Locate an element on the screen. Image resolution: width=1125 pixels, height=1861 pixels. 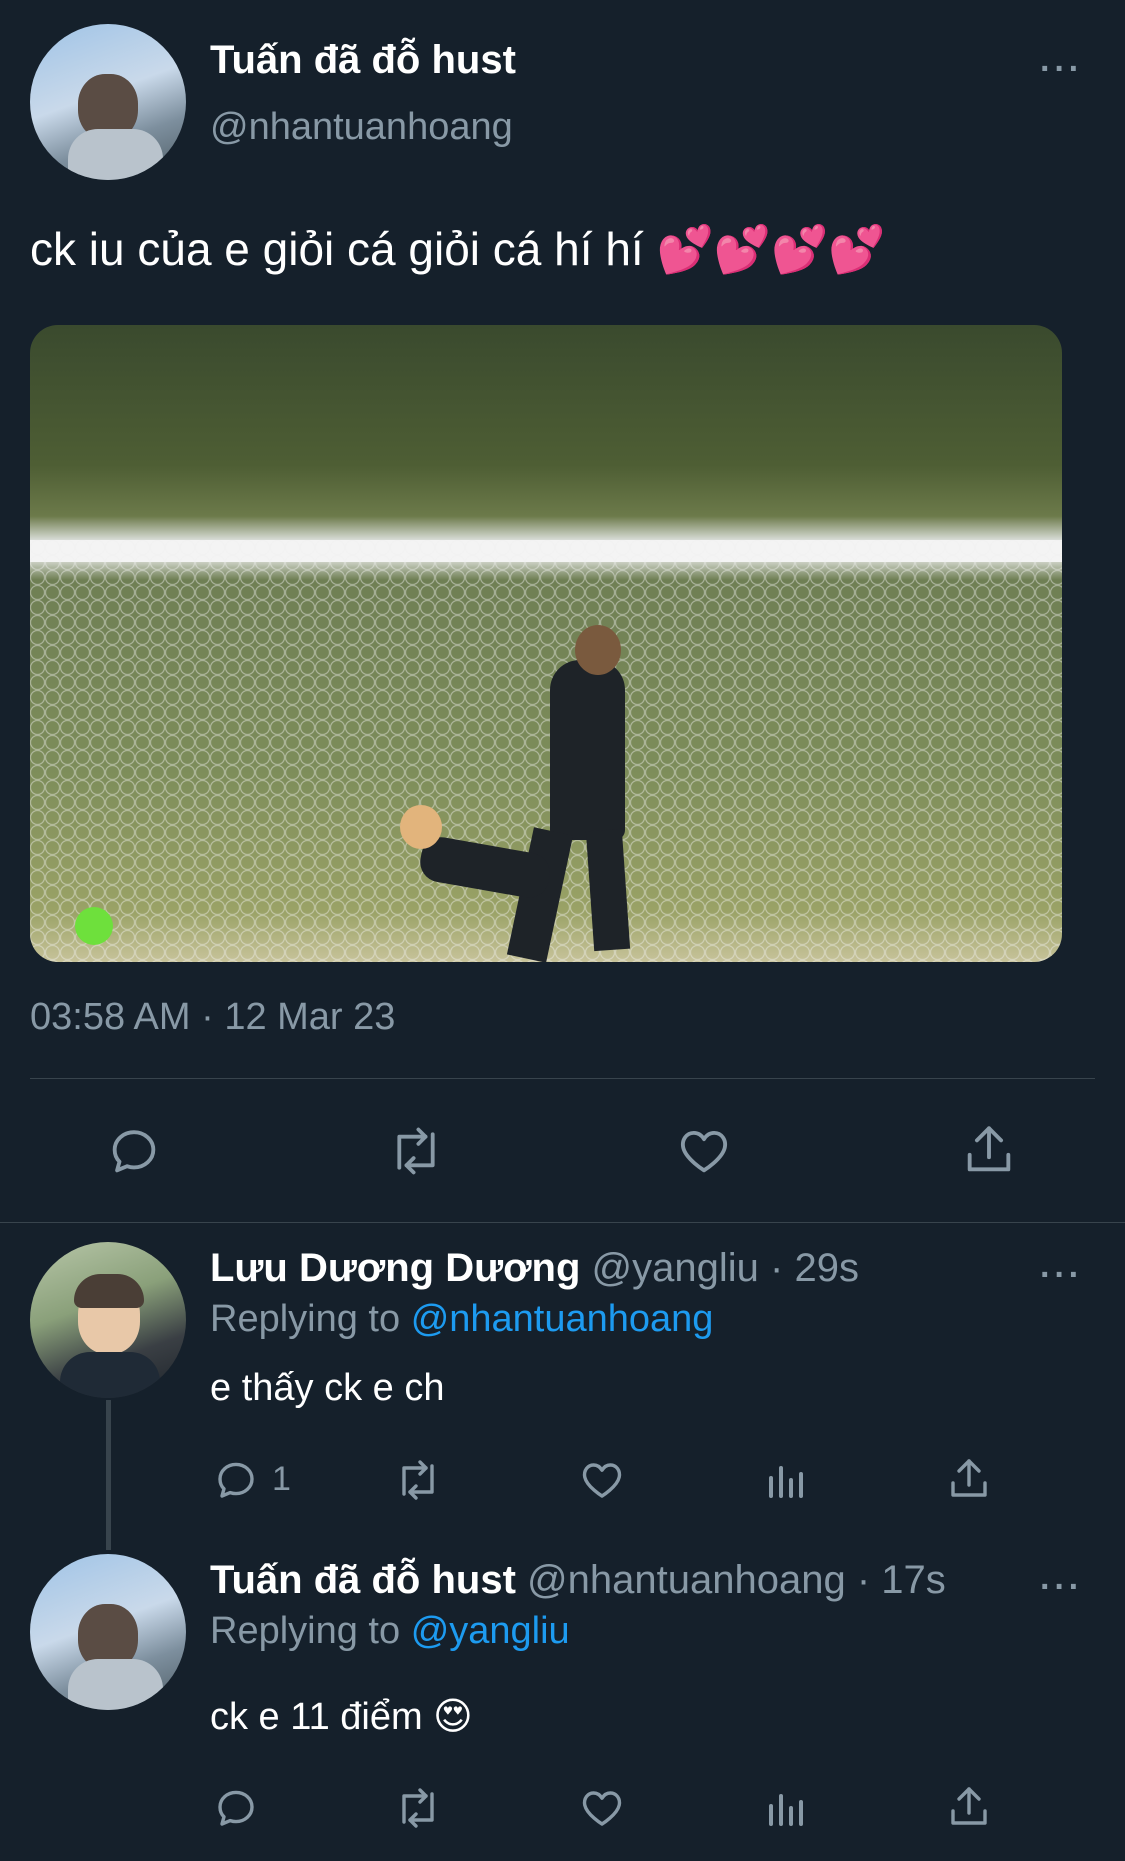
author-name: Tuấn đã đỗ hust is located at coordinates (363, 60).